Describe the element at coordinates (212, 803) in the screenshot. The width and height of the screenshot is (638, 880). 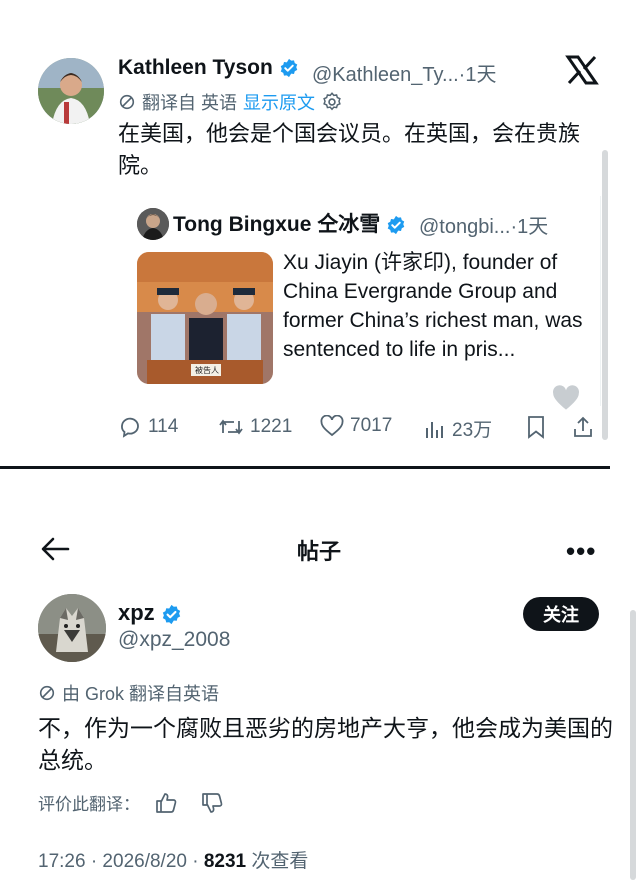
I see `thumbs-down-icon` at that location.